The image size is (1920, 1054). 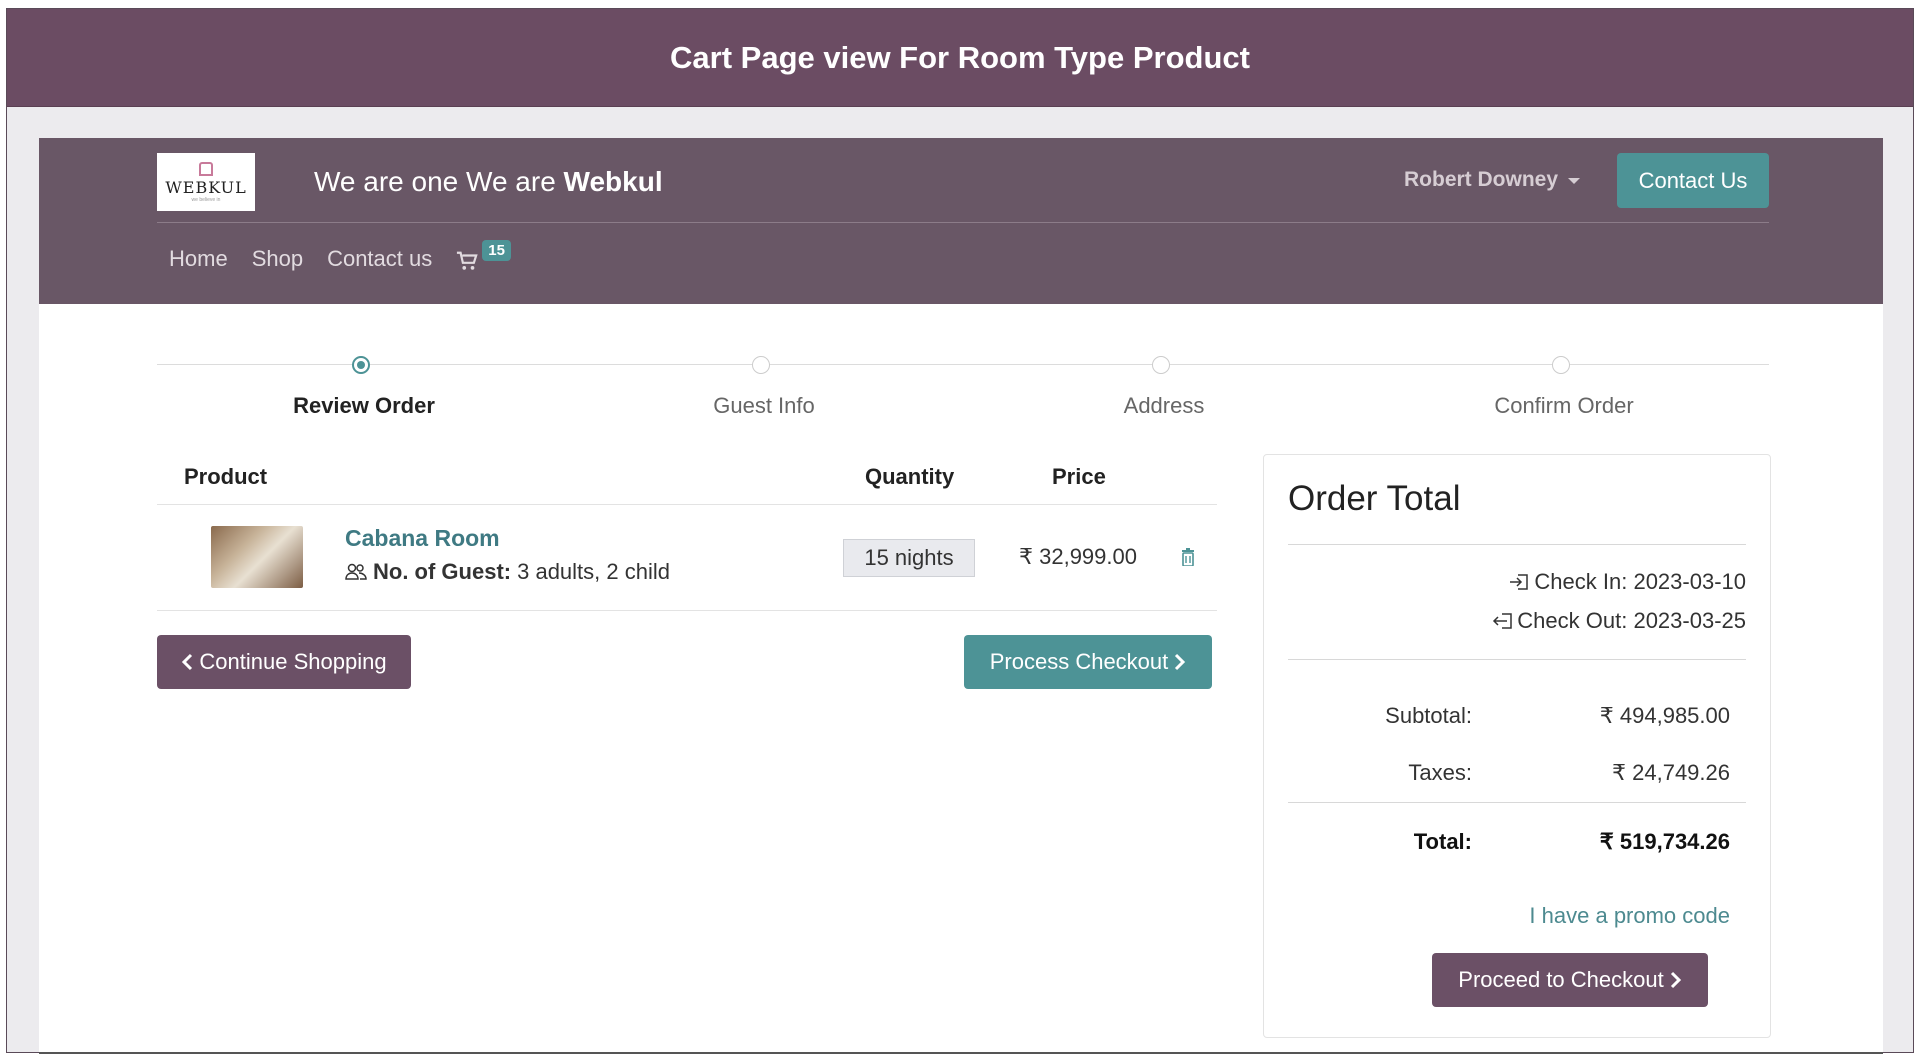 What do you see at coordinates (593, 571) in the screenshot?
I see `guest-value: 3 adults, 2 child` at bounding box center [593, 571].